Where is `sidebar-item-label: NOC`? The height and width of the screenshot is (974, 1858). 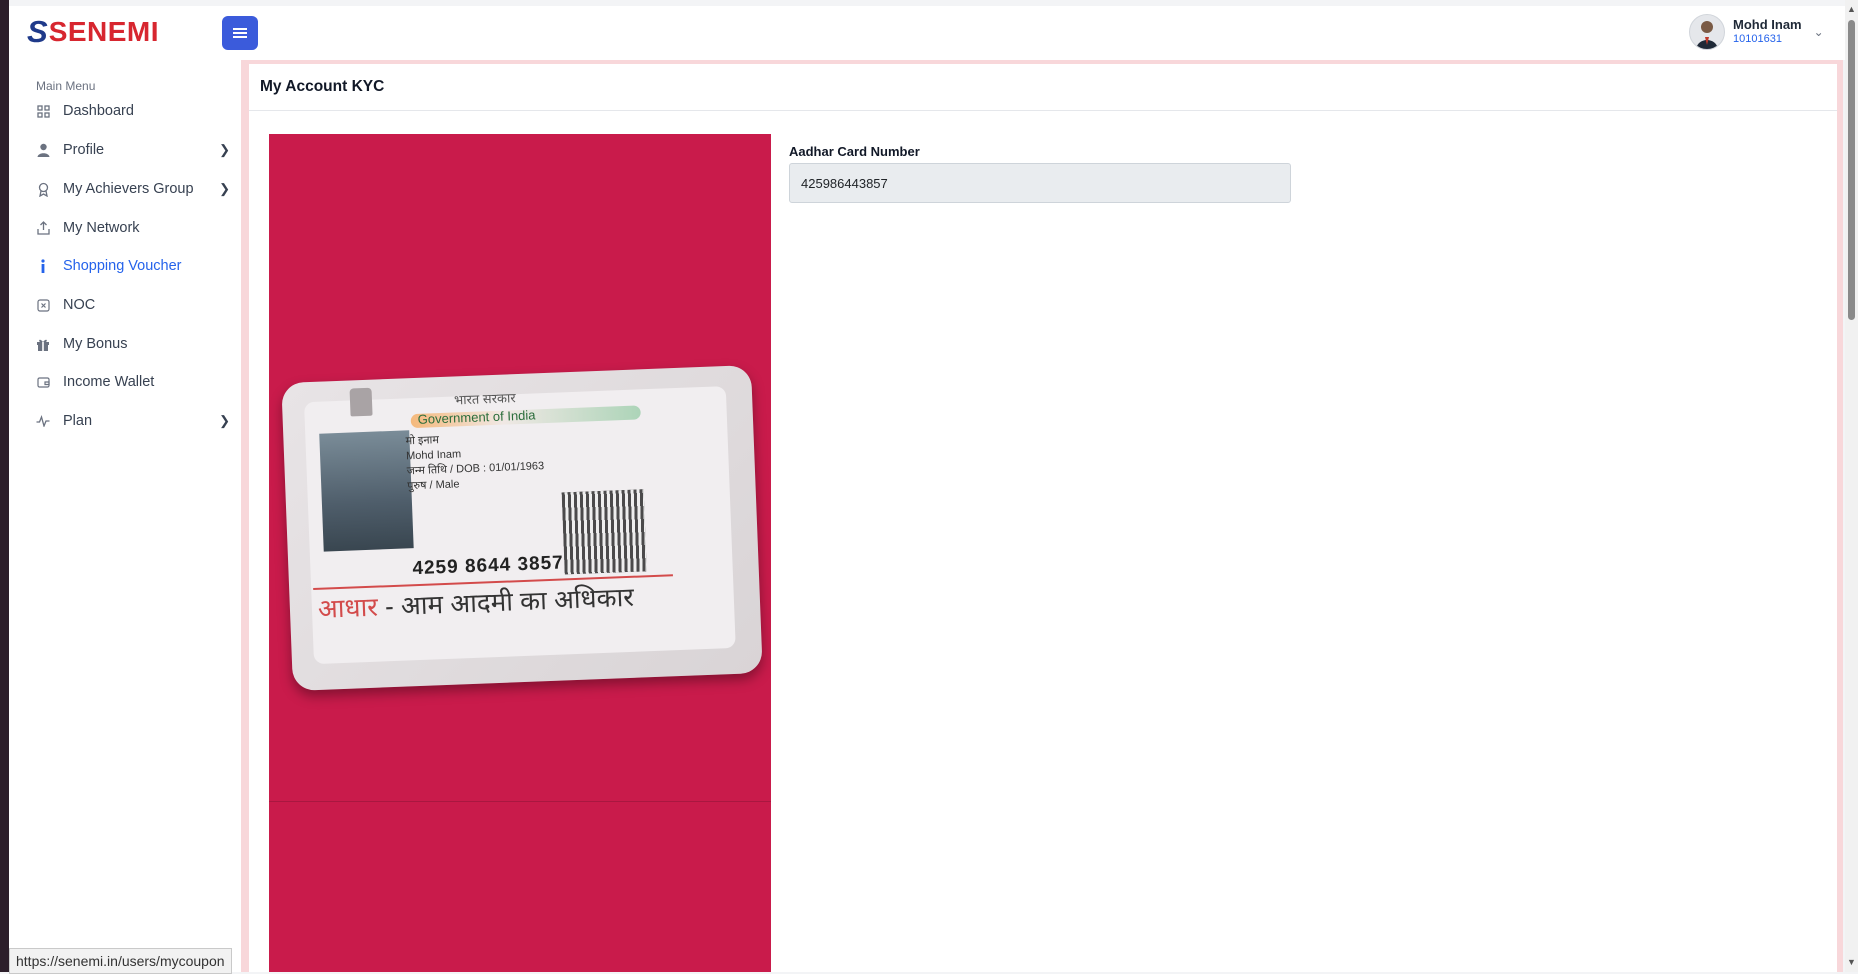
sidebar-item-label: NOC is located at coordinates (79, 305).